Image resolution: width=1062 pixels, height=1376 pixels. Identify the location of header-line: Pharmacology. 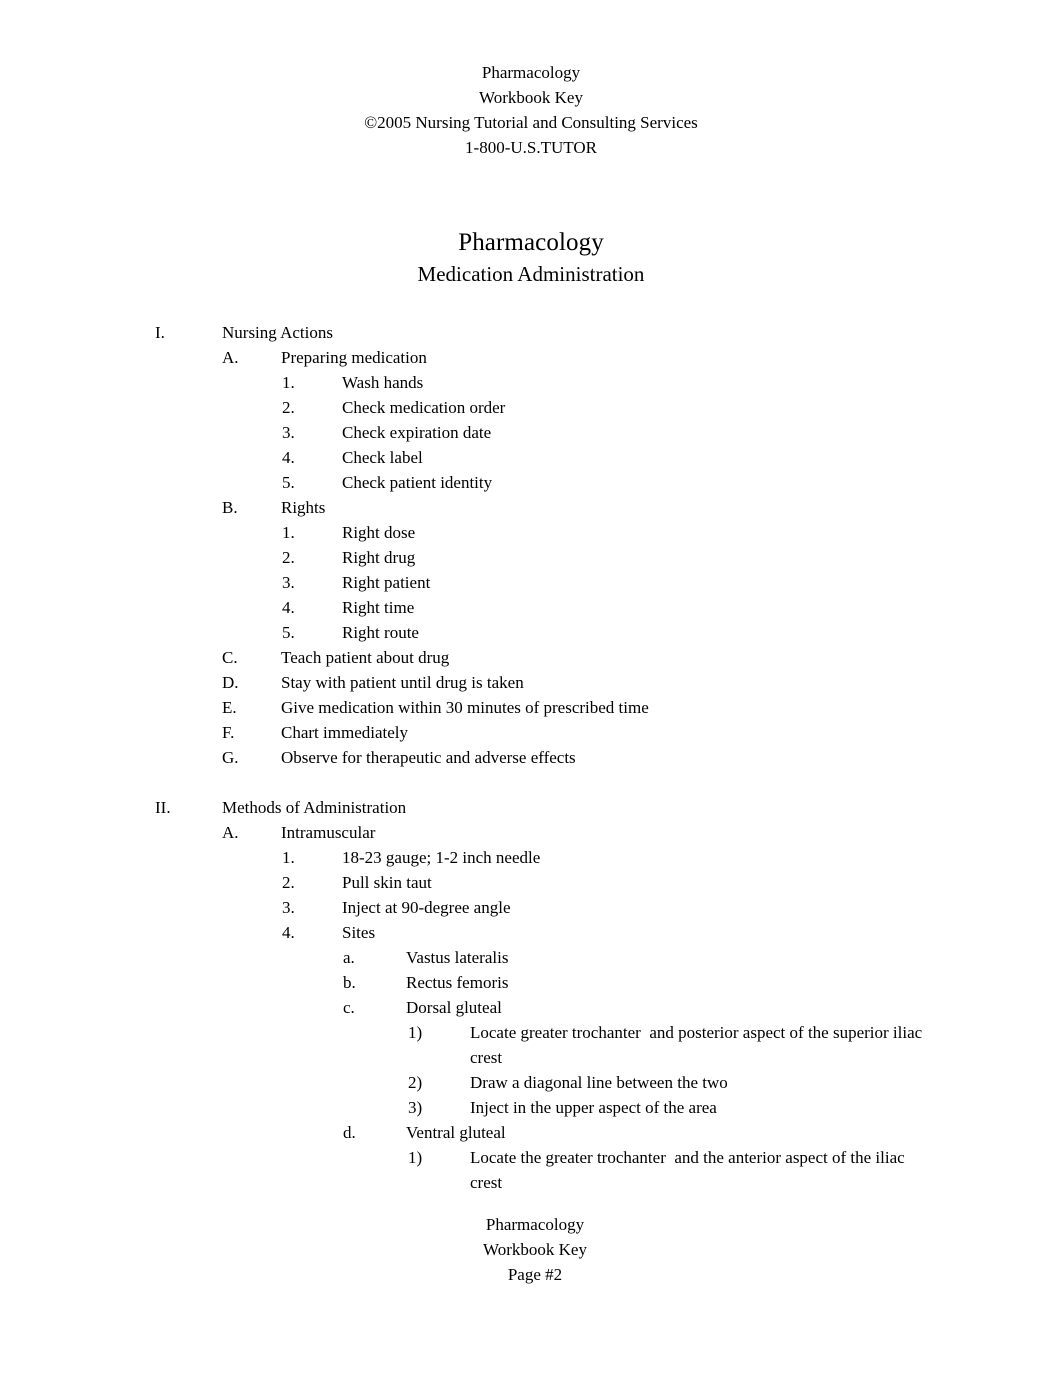
(531, 72).